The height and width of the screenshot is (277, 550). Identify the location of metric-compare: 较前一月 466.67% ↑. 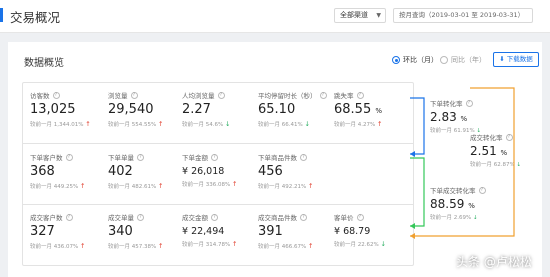
(297, 246).